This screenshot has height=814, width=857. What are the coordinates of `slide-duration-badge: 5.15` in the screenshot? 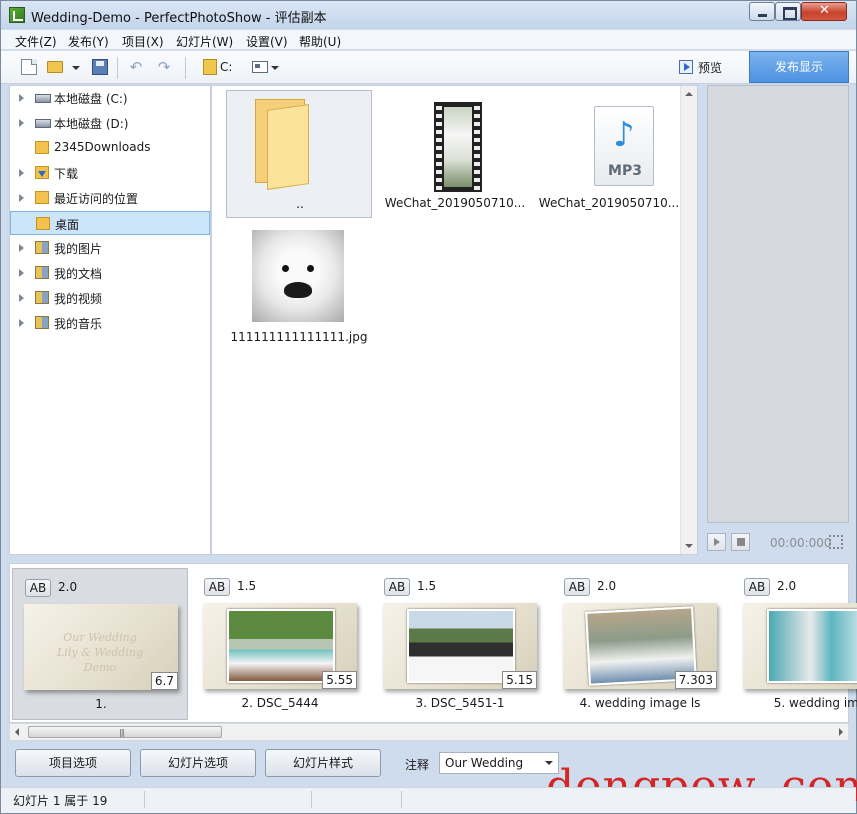 It's located at (519, 680).